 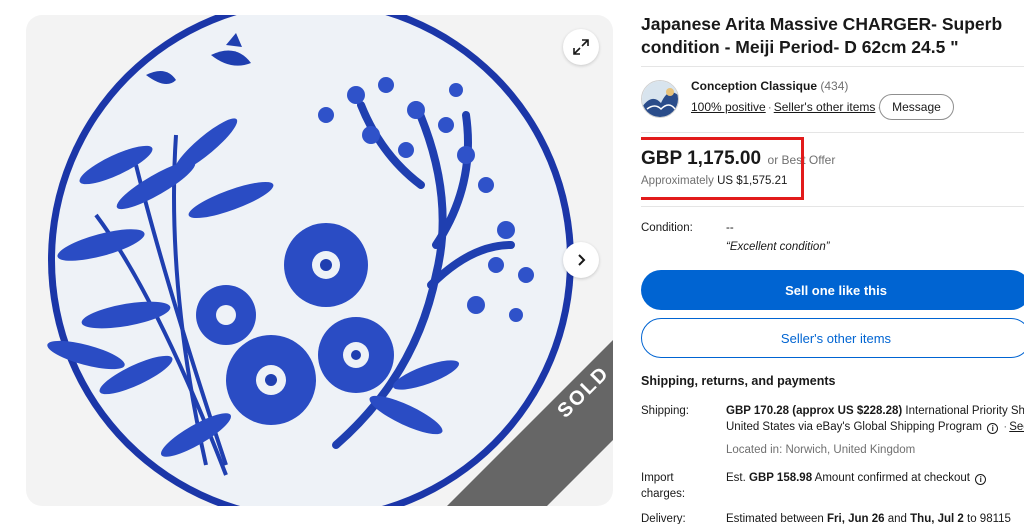 What do you see at coordinates (728, 107) in the screenshot?
I see `seller-positive-link: 100% positive` at bounding box center [728, 107].